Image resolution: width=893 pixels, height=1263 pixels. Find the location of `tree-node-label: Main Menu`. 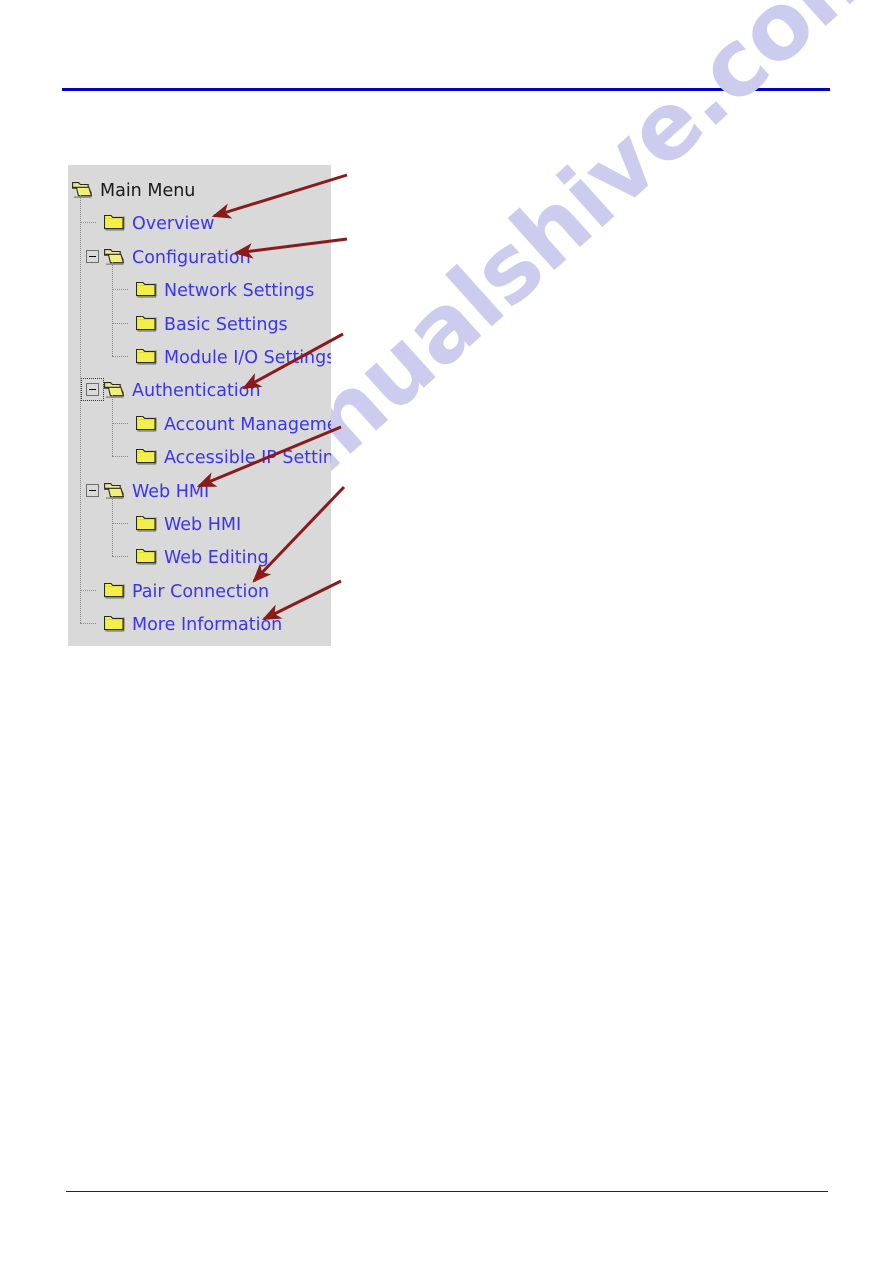

tree-node-label: Main Menu is located at coordinates (148, 191).